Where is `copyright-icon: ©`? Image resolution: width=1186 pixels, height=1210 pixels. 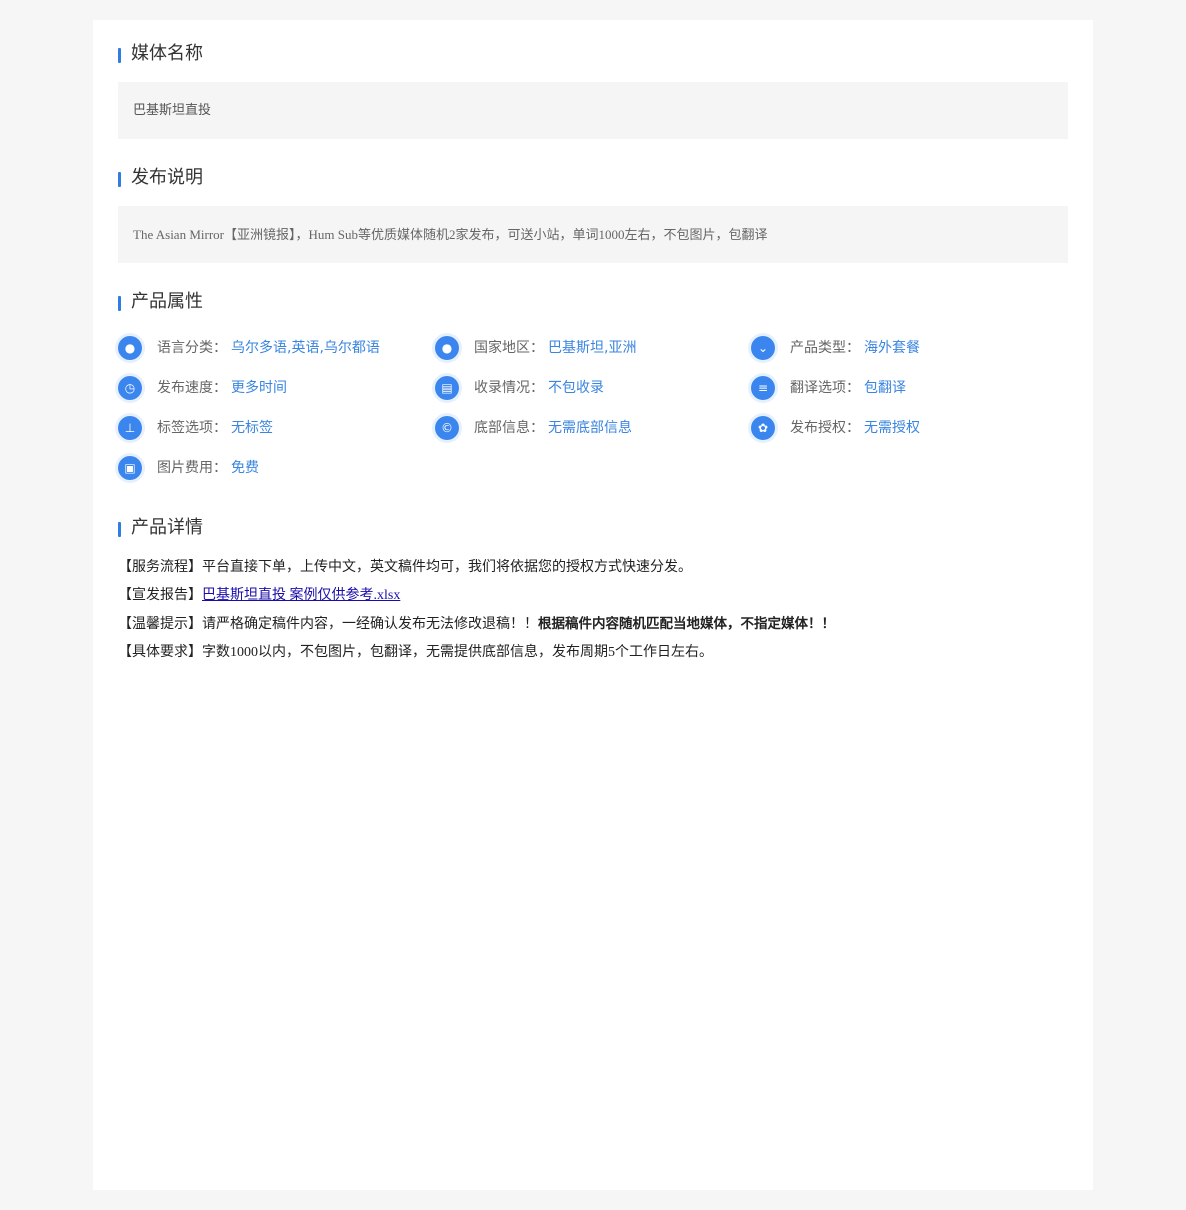
copyright-icon: © is located at coordinates (447, 428).